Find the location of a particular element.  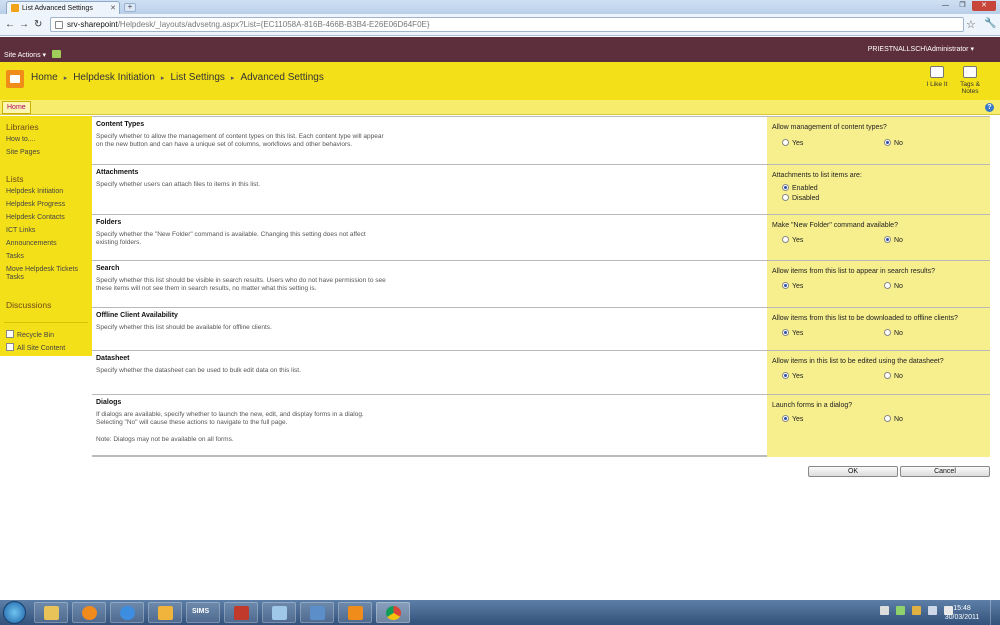

breadcrumb-advanced-settings: Advanced Settings is located at coordinates (282, 77).